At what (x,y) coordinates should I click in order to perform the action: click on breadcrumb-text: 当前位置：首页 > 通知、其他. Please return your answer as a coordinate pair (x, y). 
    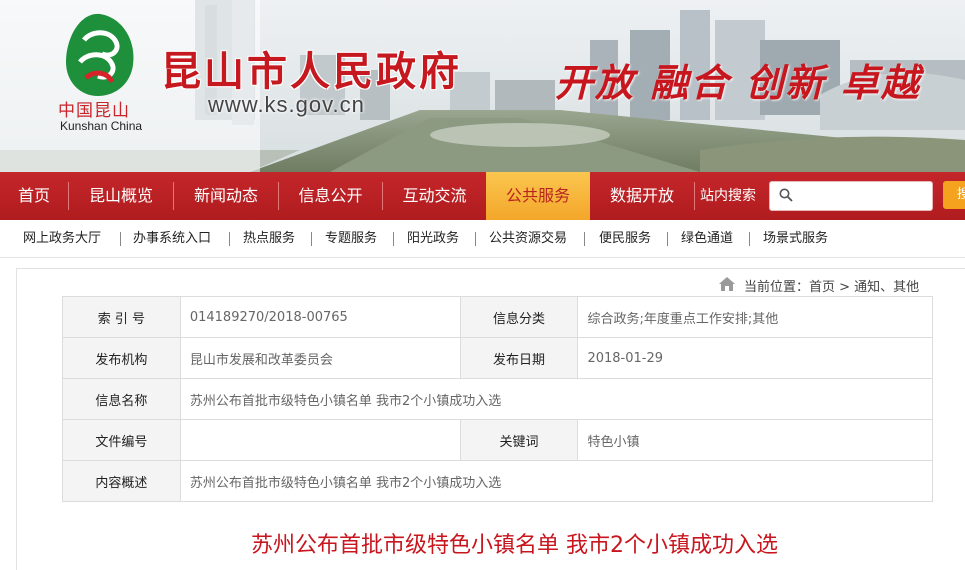
    Looking at the image, I should click on (832, 287).